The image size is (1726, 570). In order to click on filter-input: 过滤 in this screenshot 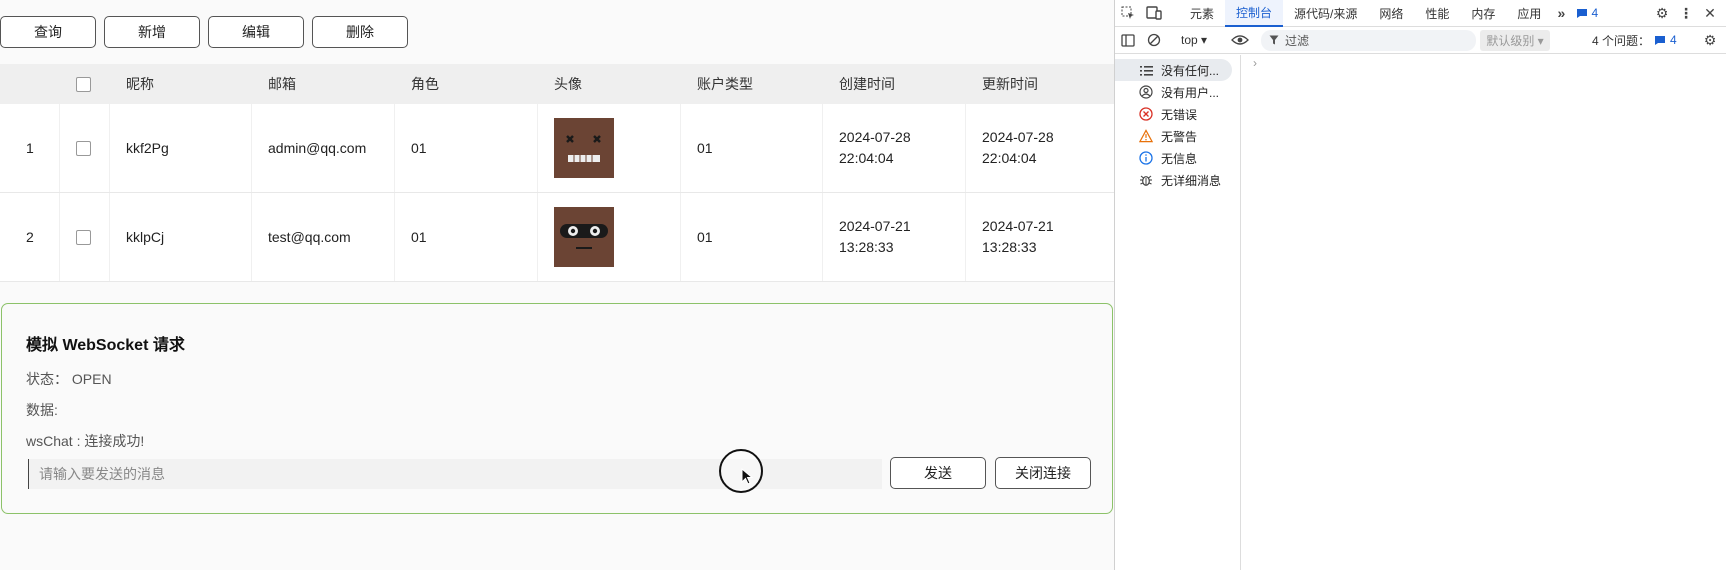, I will do `click(1368, 40)`.